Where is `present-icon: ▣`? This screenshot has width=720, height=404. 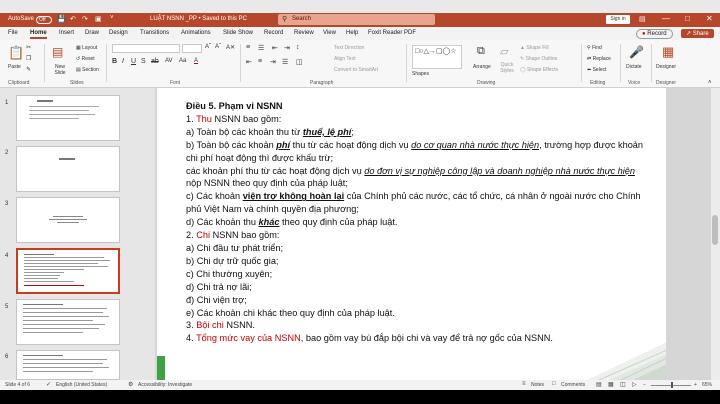
present-icon: ▣ is located at coordinates (98, 19).